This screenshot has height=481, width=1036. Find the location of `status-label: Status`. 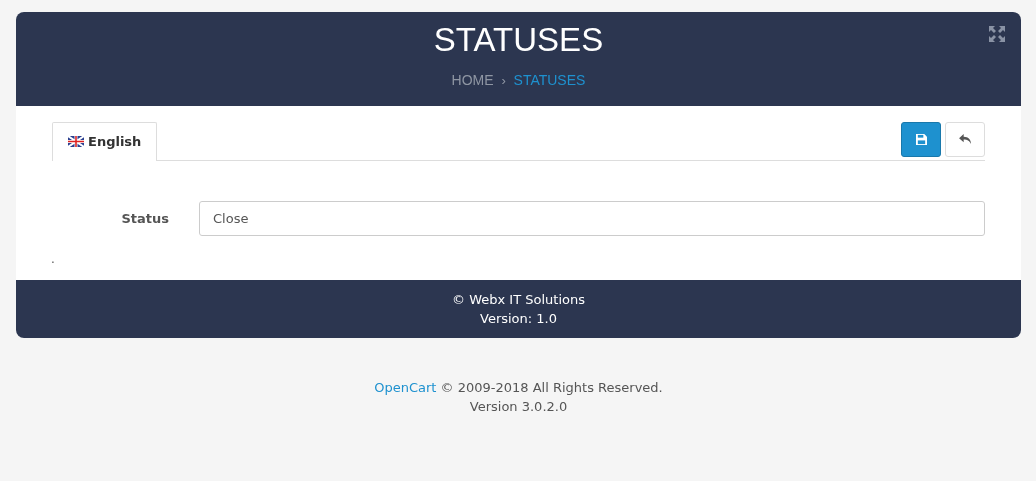

status-label: Status is located at coordinates (145, 218).